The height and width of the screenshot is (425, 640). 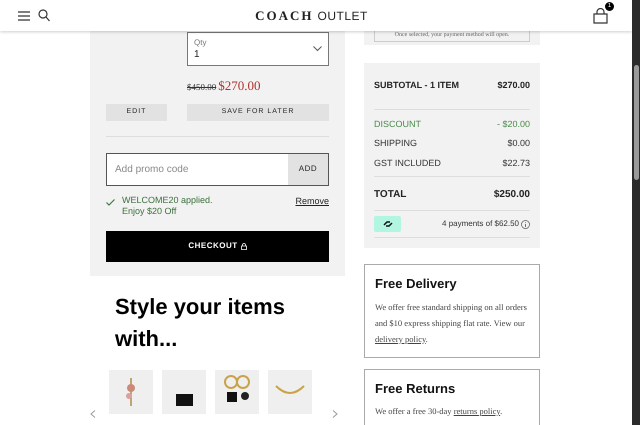 I want to click on summary-line-label: DISCOUNT, so click(x=397, y=124).